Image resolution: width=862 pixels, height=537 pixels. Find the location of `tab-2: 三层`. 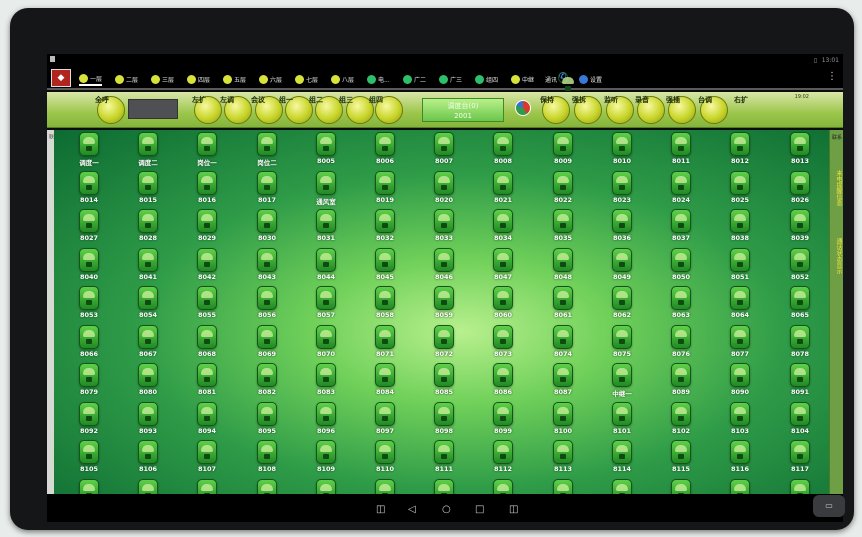

tab-2: 三层 is located at coordinates (162, 79).